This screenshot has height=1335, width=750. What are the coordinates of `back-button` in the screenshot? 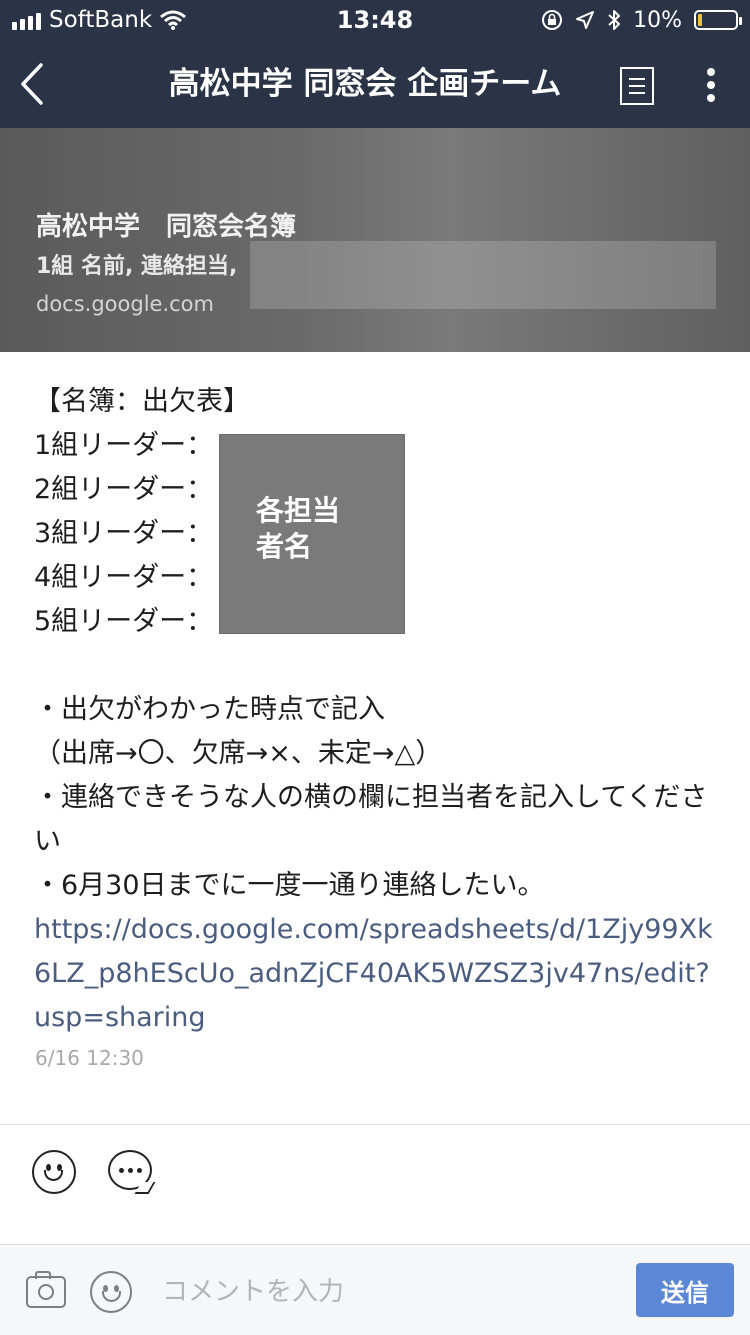 It's located at (32, 84).